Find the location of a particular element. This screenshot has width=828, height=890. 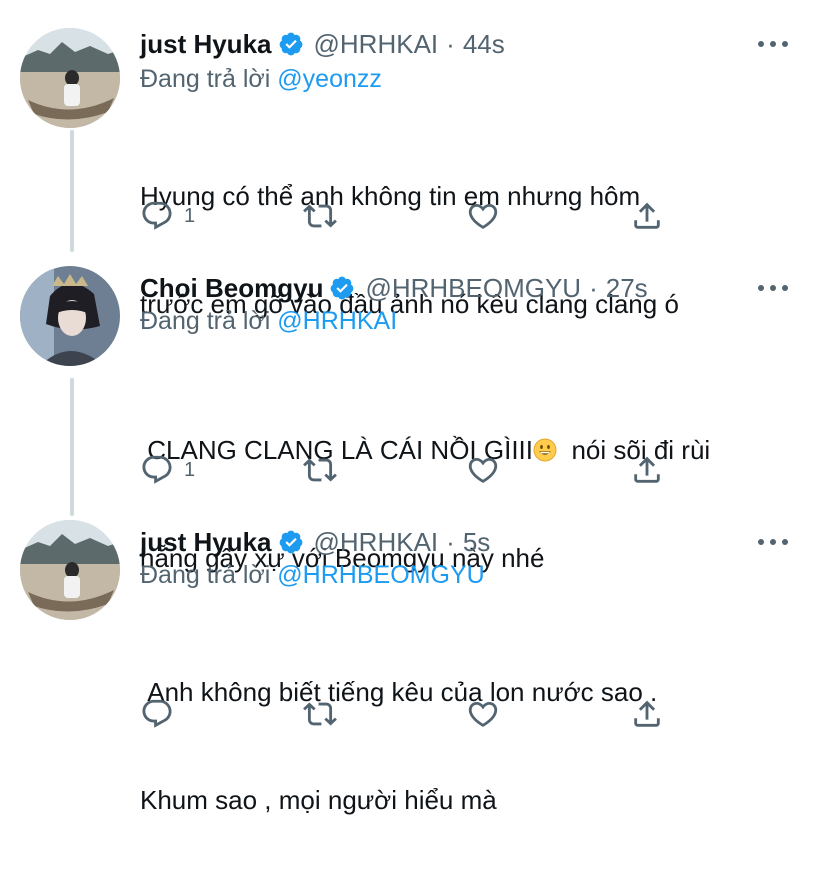

reply-button is located at coordinates (162, 714).